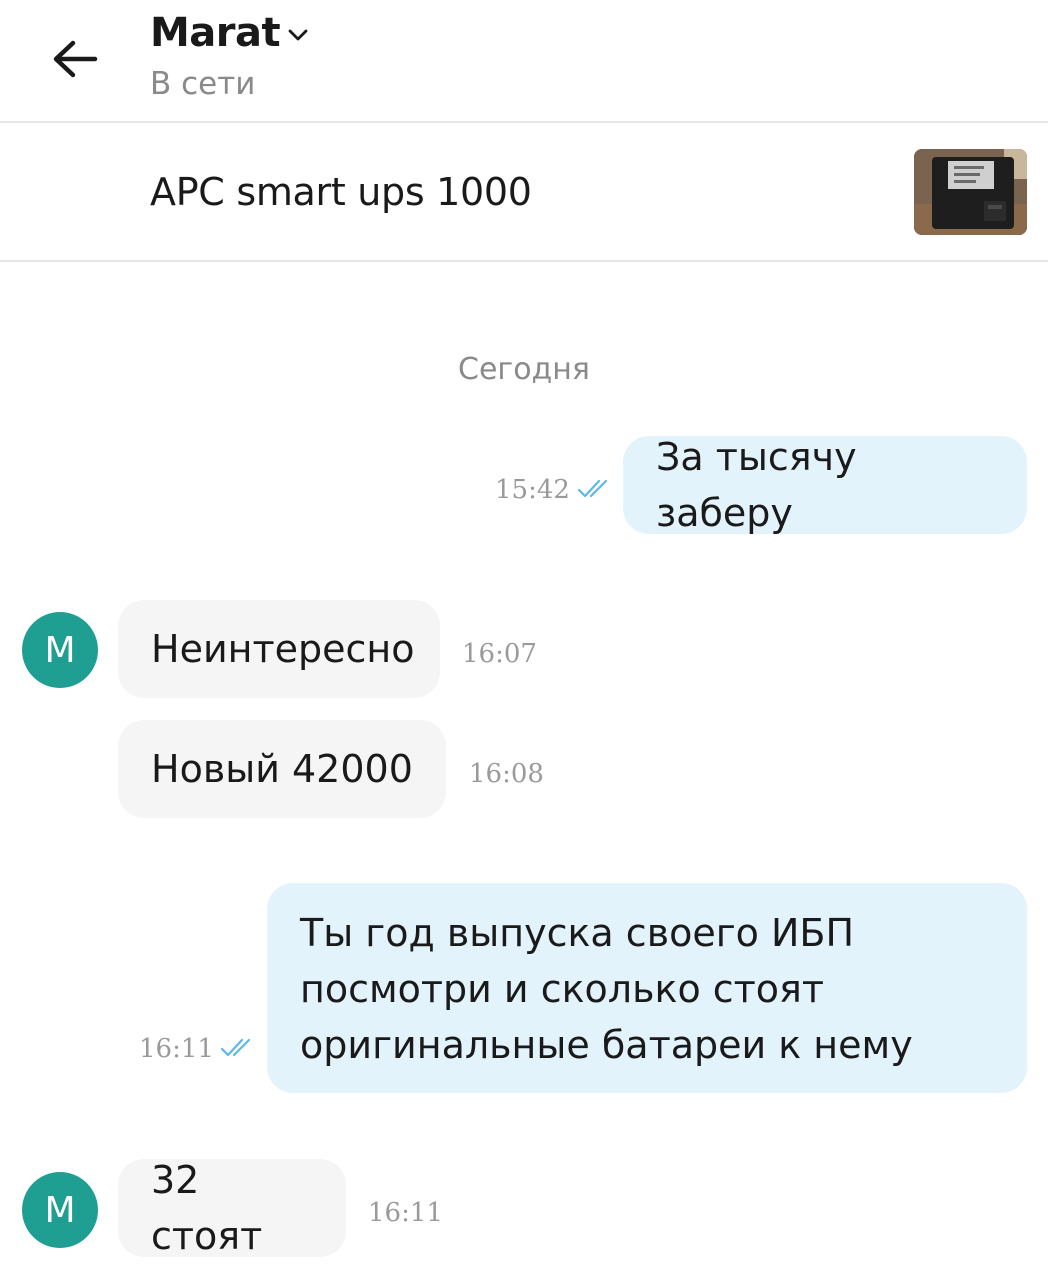  Describe the element at coordinates (524, 61) in the screenshot. I see `chat-header: Marat В сети` at that location.